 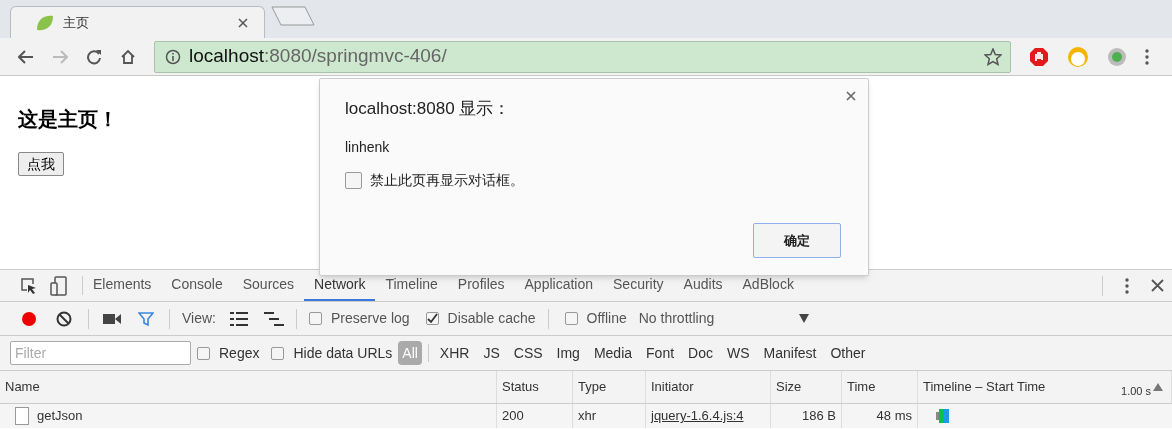 What do you see at coordinates (137, 22) in the screenshot?
I see `browser-tab: 主页` at bounding box center [137, 22].